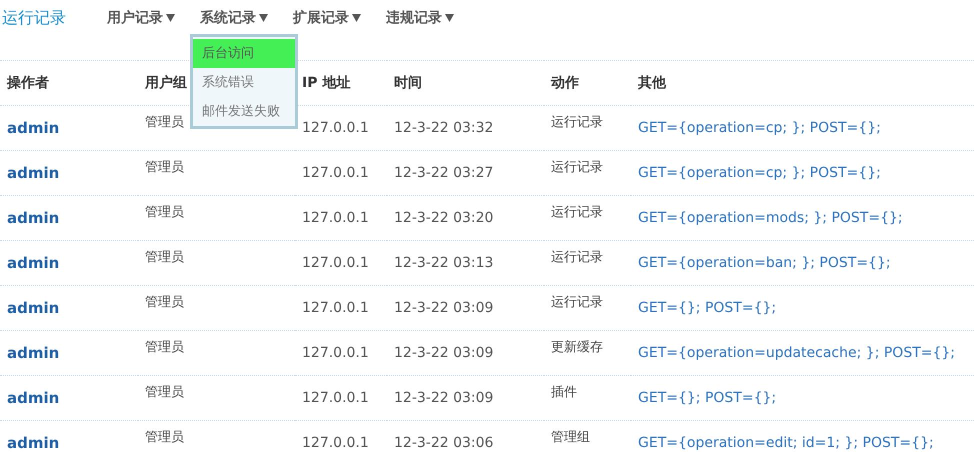  Describe the element at coordinates (652, 83) in the screenshot. I see `column-header: 其他` at that location.